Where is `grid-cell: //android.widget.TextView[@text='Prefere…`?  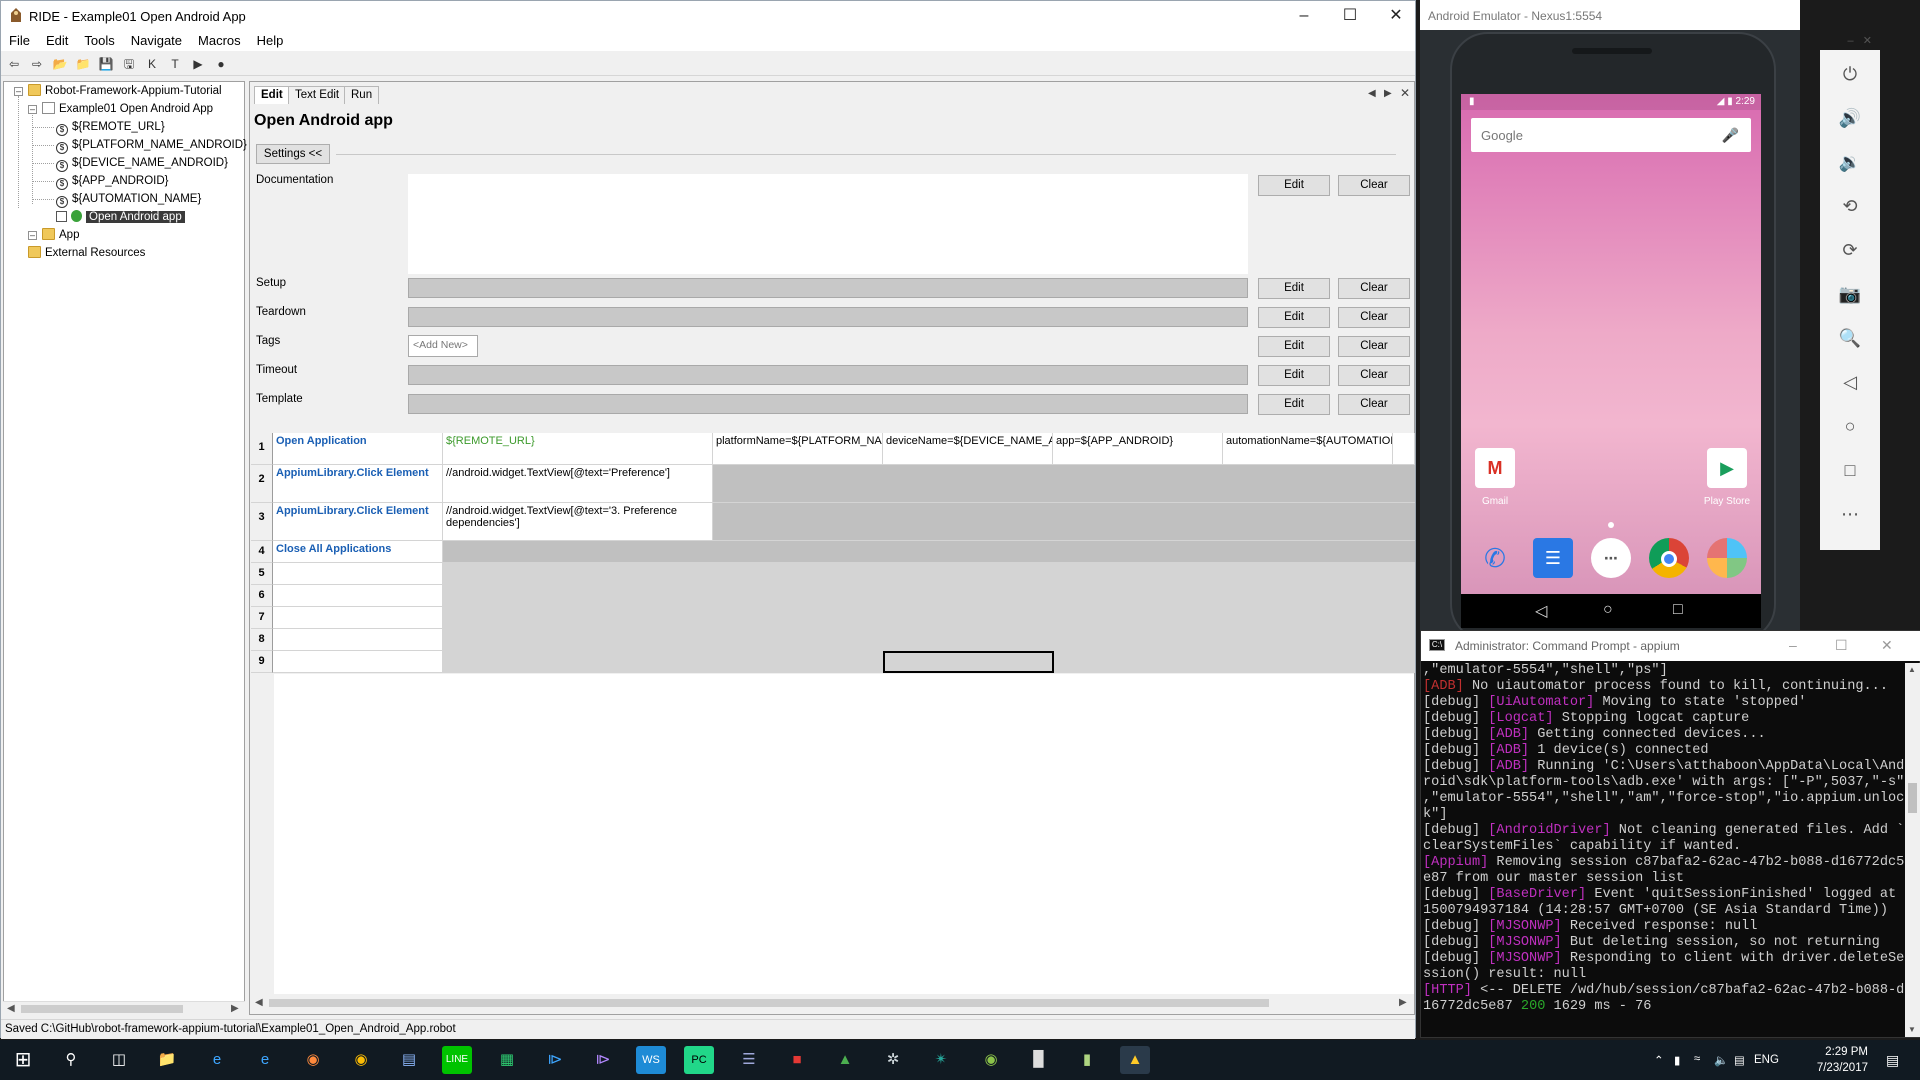 grid-cell: //android.widget.TextView[@text='Prefere… is located at coordinates (578, 484).